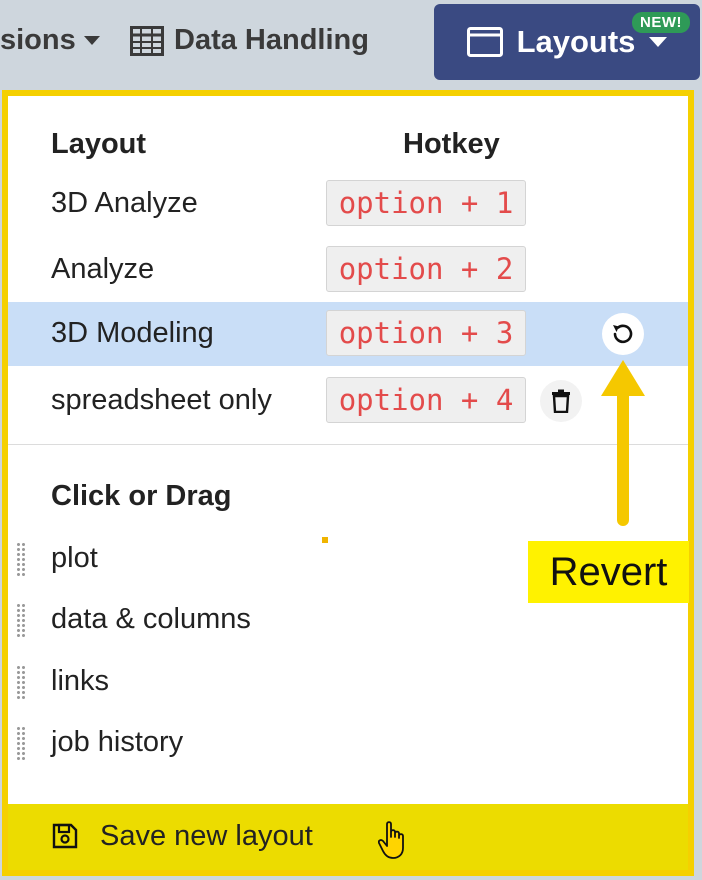 This screenshot has width=702, height=880. I want to click on drag-item-label: plot, so click(74, 558).